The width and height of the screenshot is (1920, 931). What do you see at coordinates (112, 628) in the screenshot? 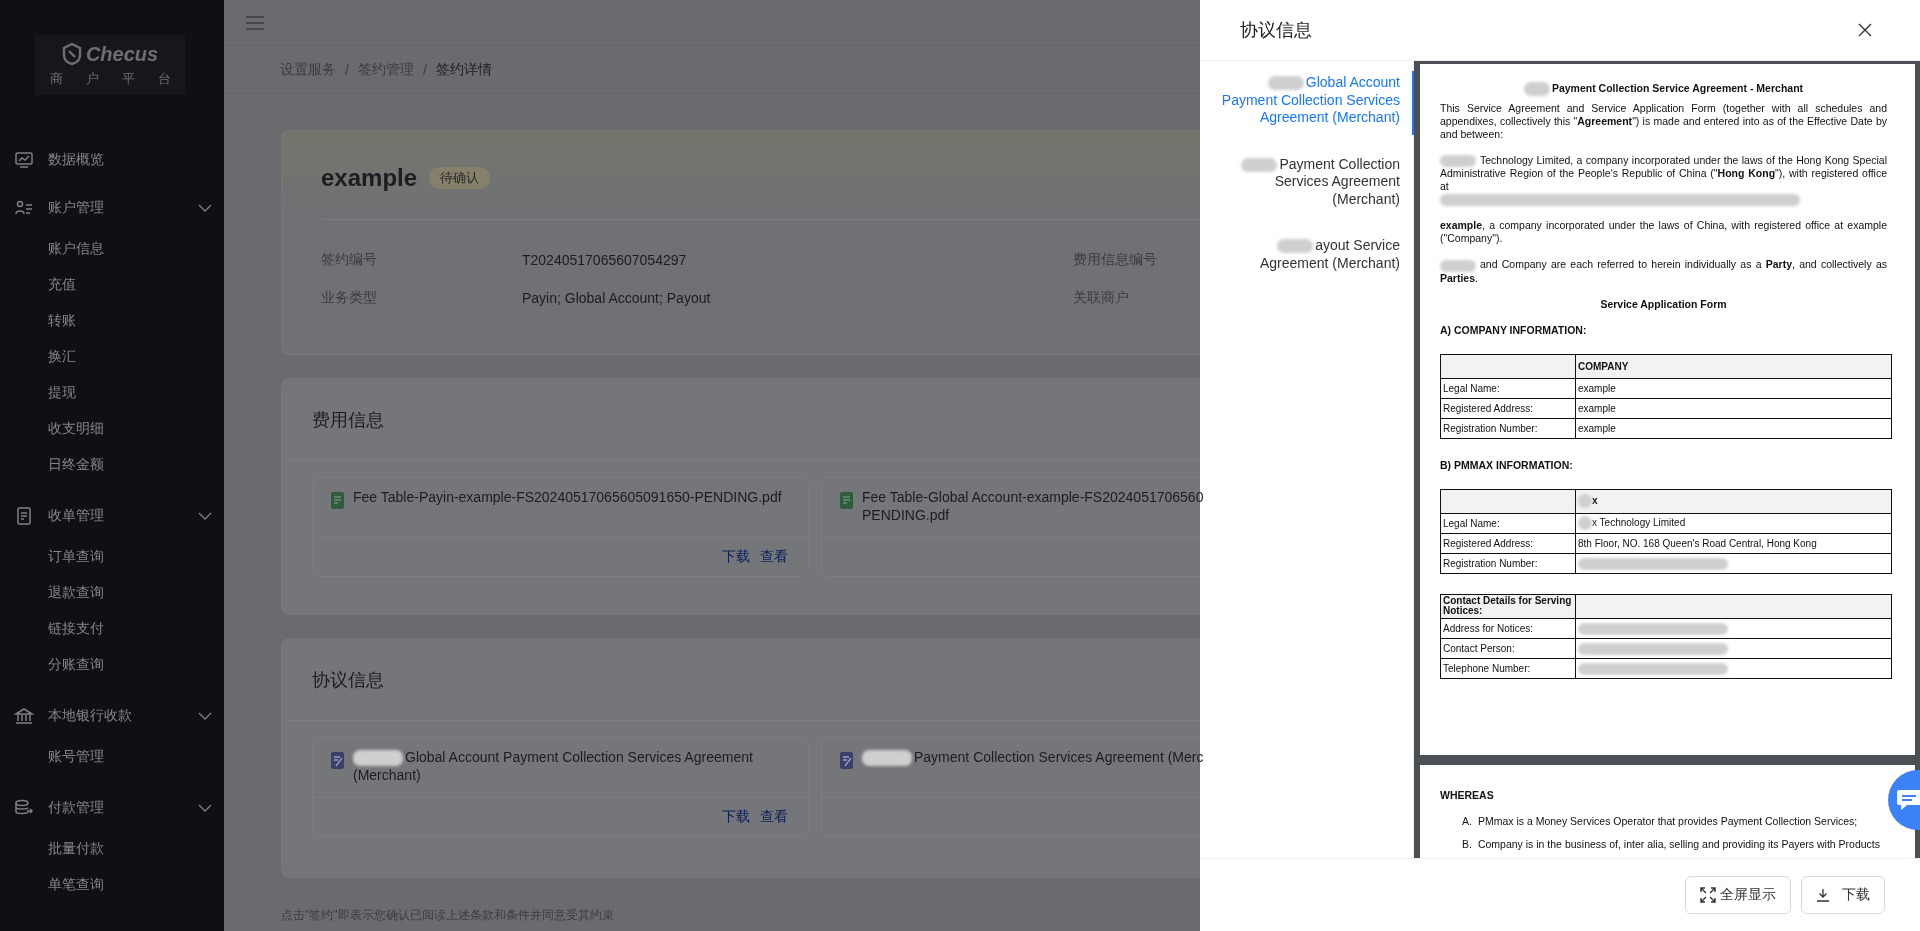
I see `menu-item: 链接支付` at bounding box center [112, 628].